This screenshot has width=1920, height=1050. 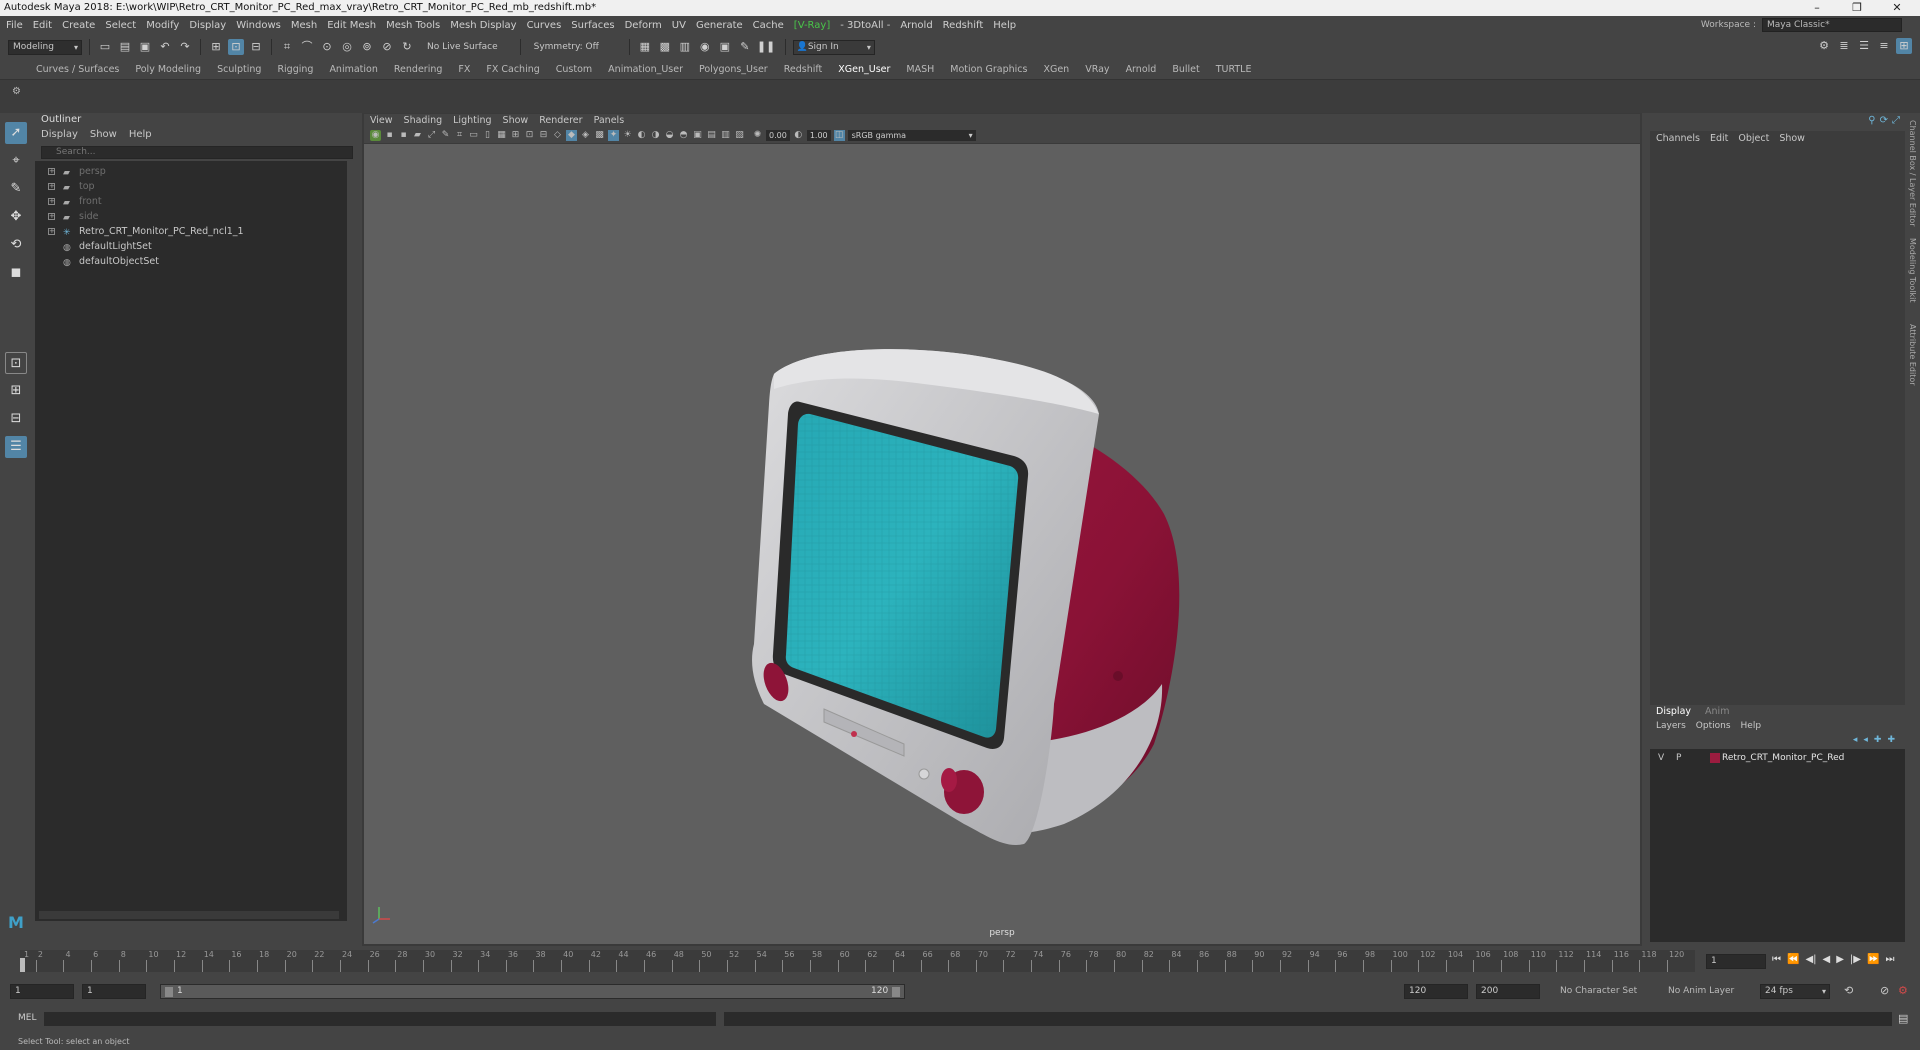 I want to click on exposure-field: 0.00, so click(x=778, y=135).